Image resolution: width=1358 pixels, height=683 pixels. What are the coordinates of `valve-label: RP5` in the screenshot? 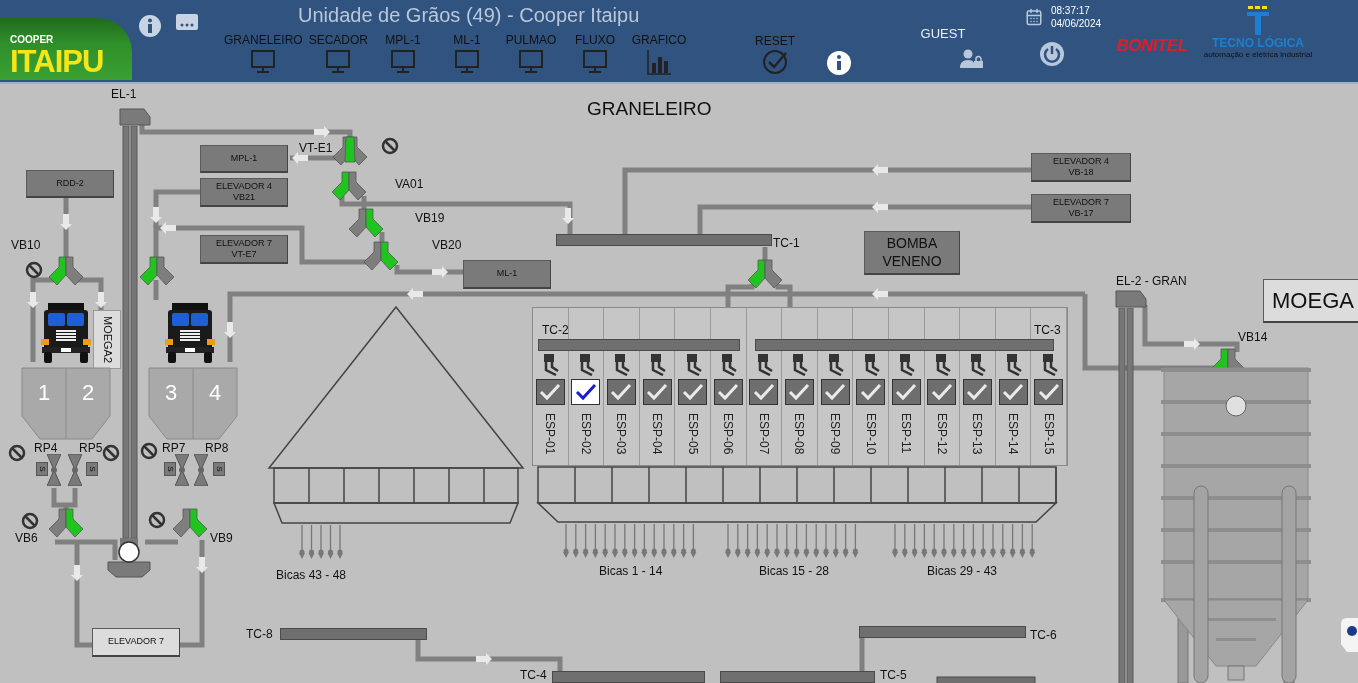 It's located at (91, 448).